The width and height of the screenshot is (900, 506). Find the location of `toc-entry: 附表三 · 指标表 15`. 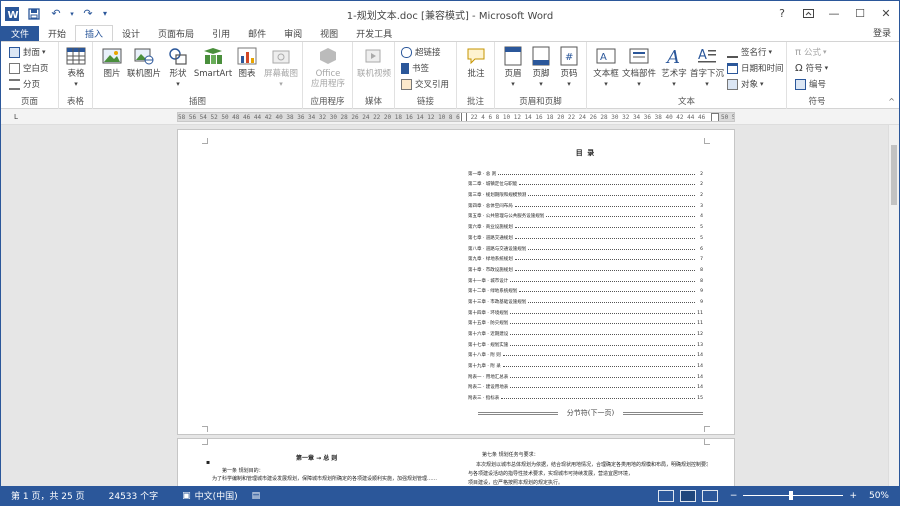

toc-entry: 附表三 · 指标表 15 is located at coordinates (585, 395).